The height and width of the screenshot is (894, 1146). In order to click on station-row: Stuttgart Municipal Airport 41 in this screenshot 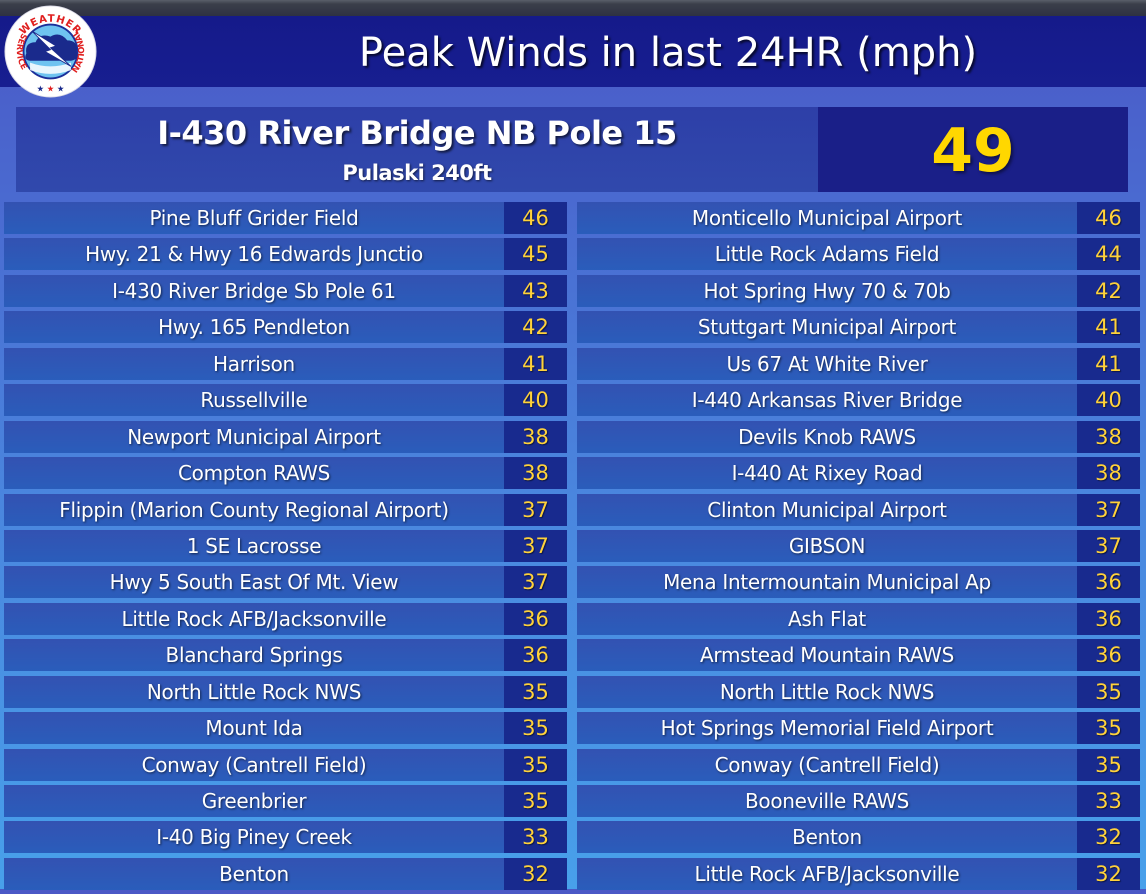, I will do `click(858, 327)`.